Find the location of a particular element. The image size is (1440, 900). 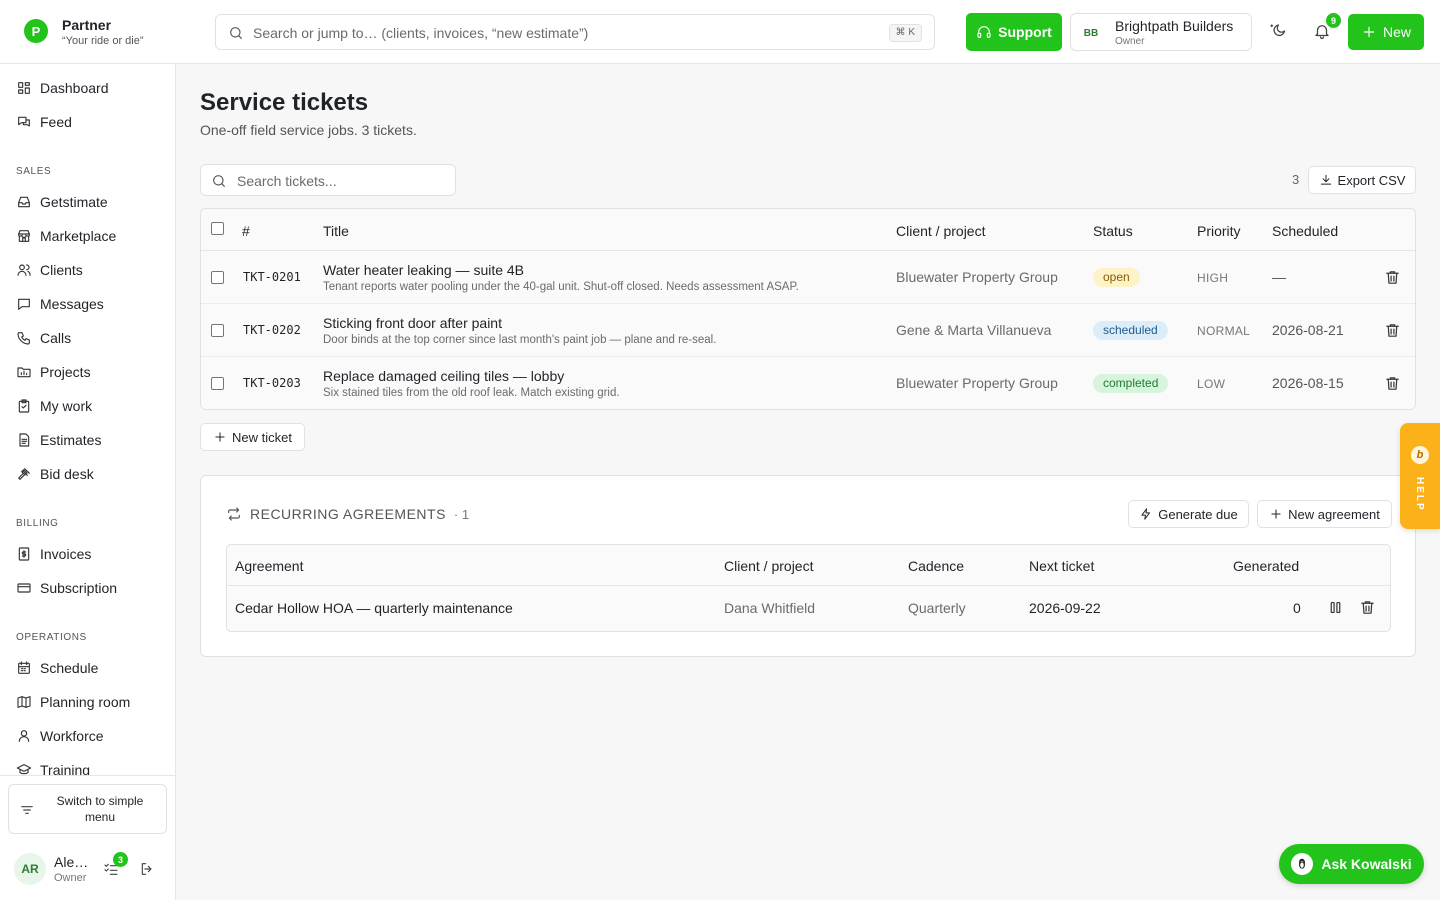

delete-agreement-button is located at coordinates (1367, 607).